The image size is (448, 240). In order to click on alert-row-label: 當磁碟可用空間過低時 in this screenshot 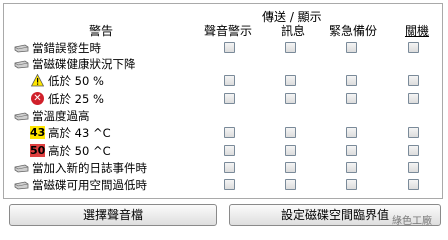, I will do `click(89, 185)`.